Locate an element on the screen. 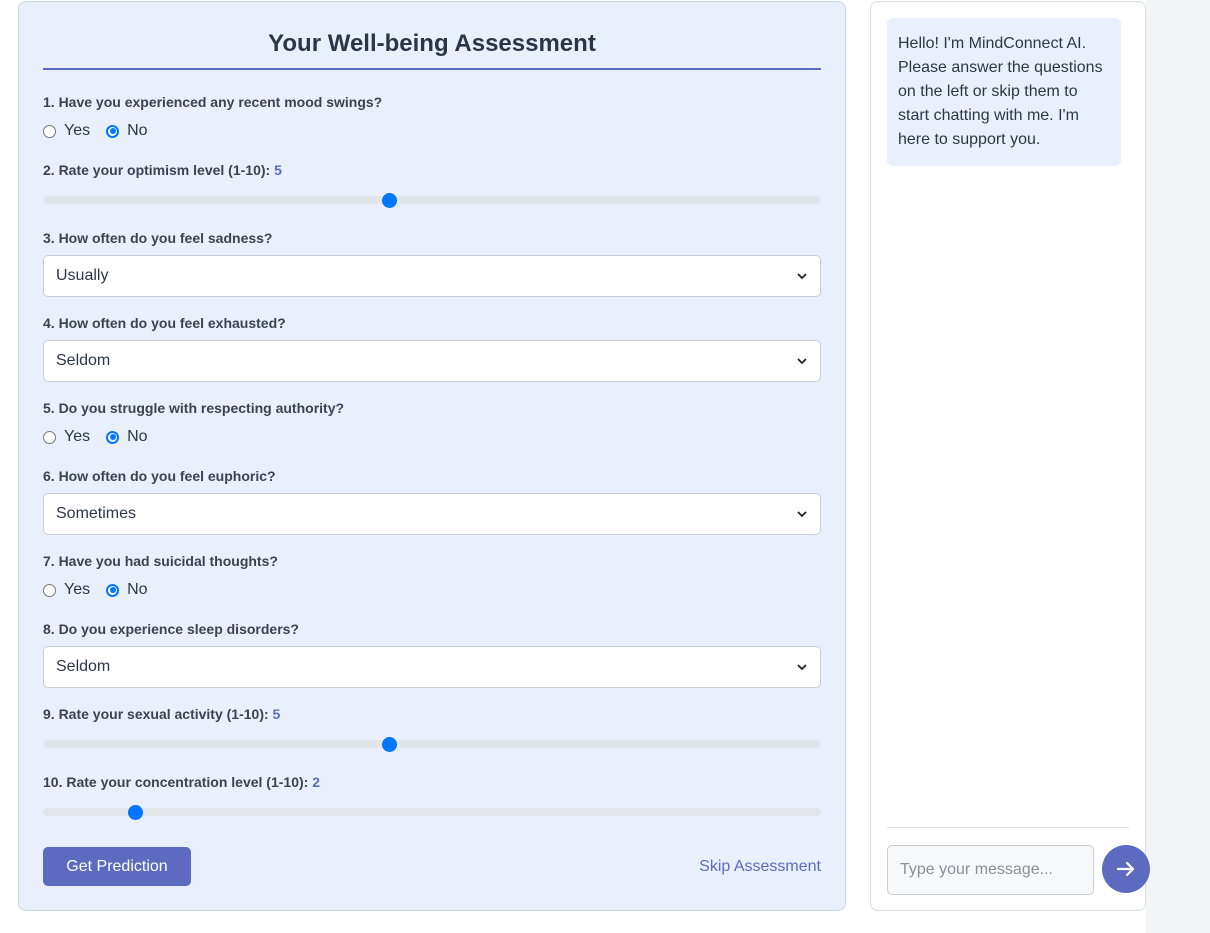 Image resolution: width=1210 pixels, height=933 pixels. skip-assessment-link: Skip Assessment is located at coordinates (760, 867).